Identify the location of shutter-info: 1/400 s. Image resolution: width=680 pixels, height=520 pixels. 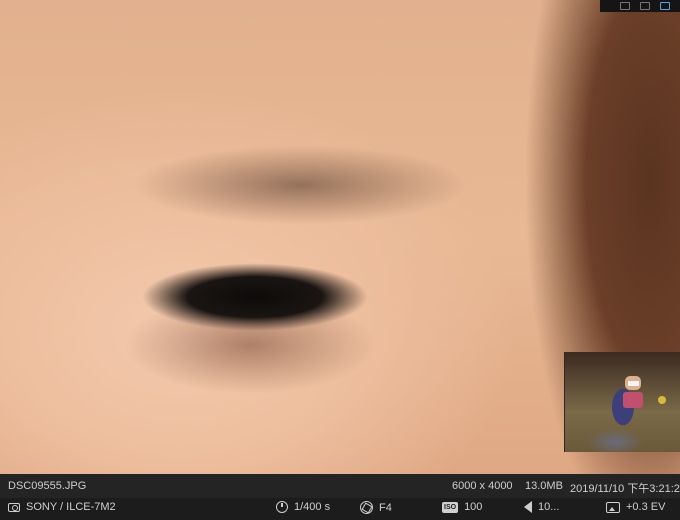
(303, 507).